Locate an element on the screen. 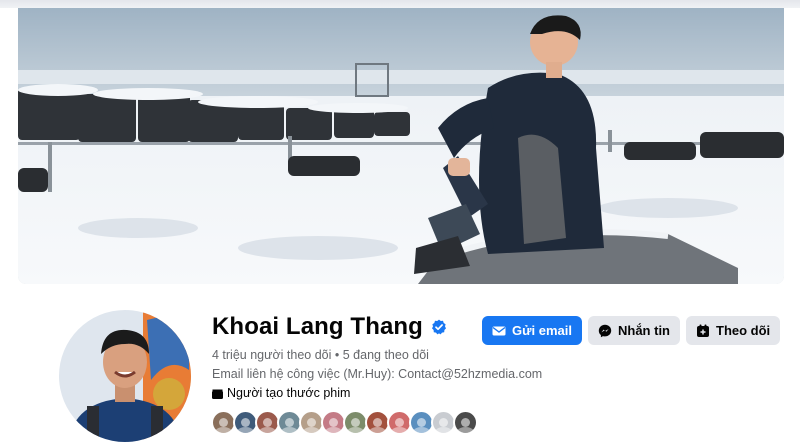  follow-button: Theo dõi is located at coordinates (733, 330).